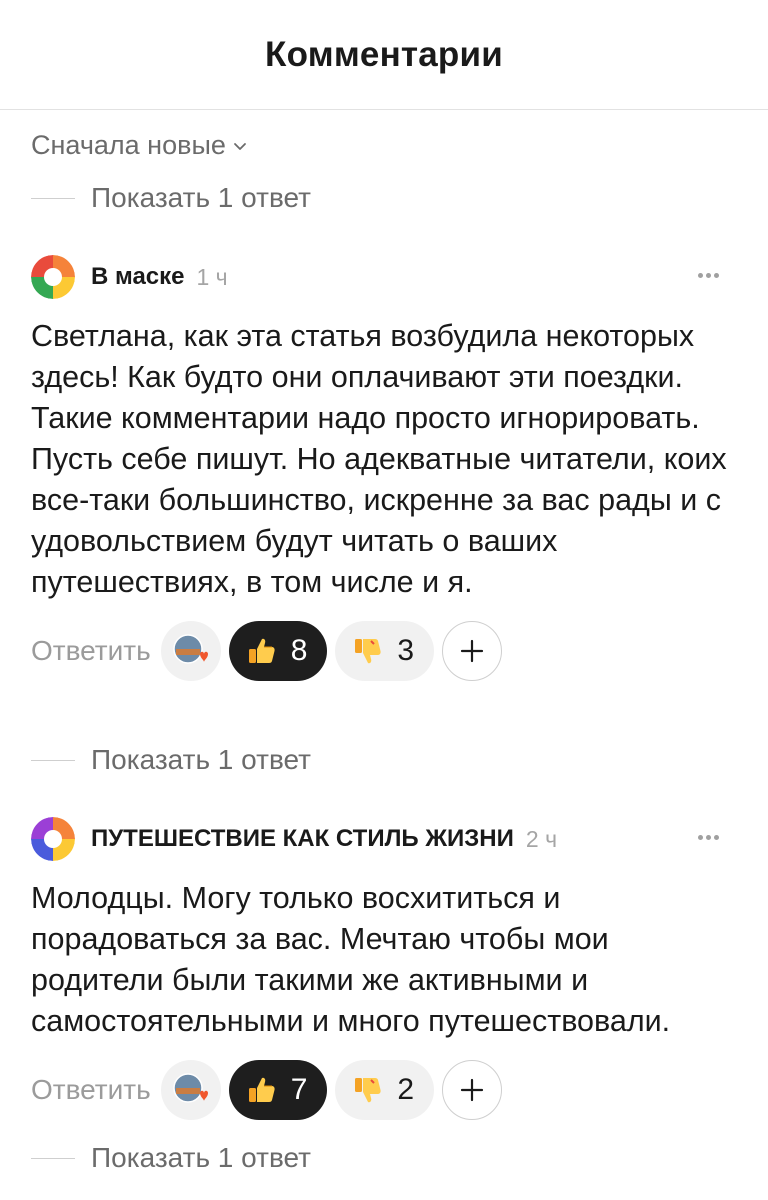 Image resolution: width=768 pixels, height=1200 pixels. I want to click on comment-actions: Ответить 8 3, so click(386, 651).